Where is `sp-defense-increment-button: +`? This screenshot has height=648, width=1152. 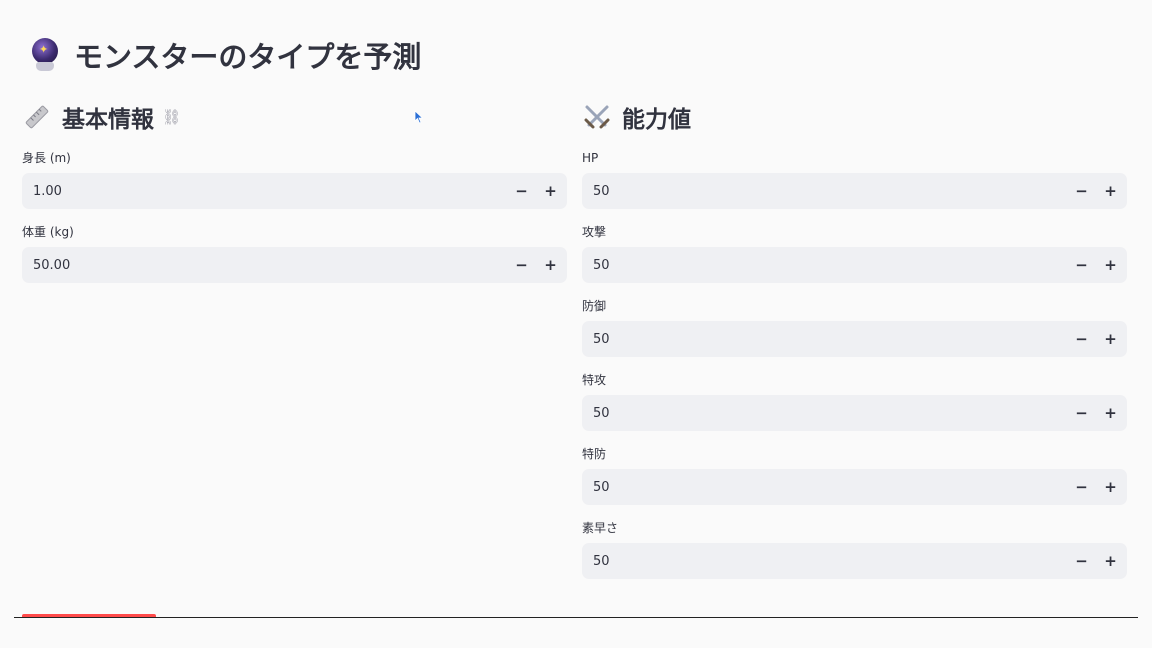 sp-defense-increment-button: + is located at coordinates (1110, 487).